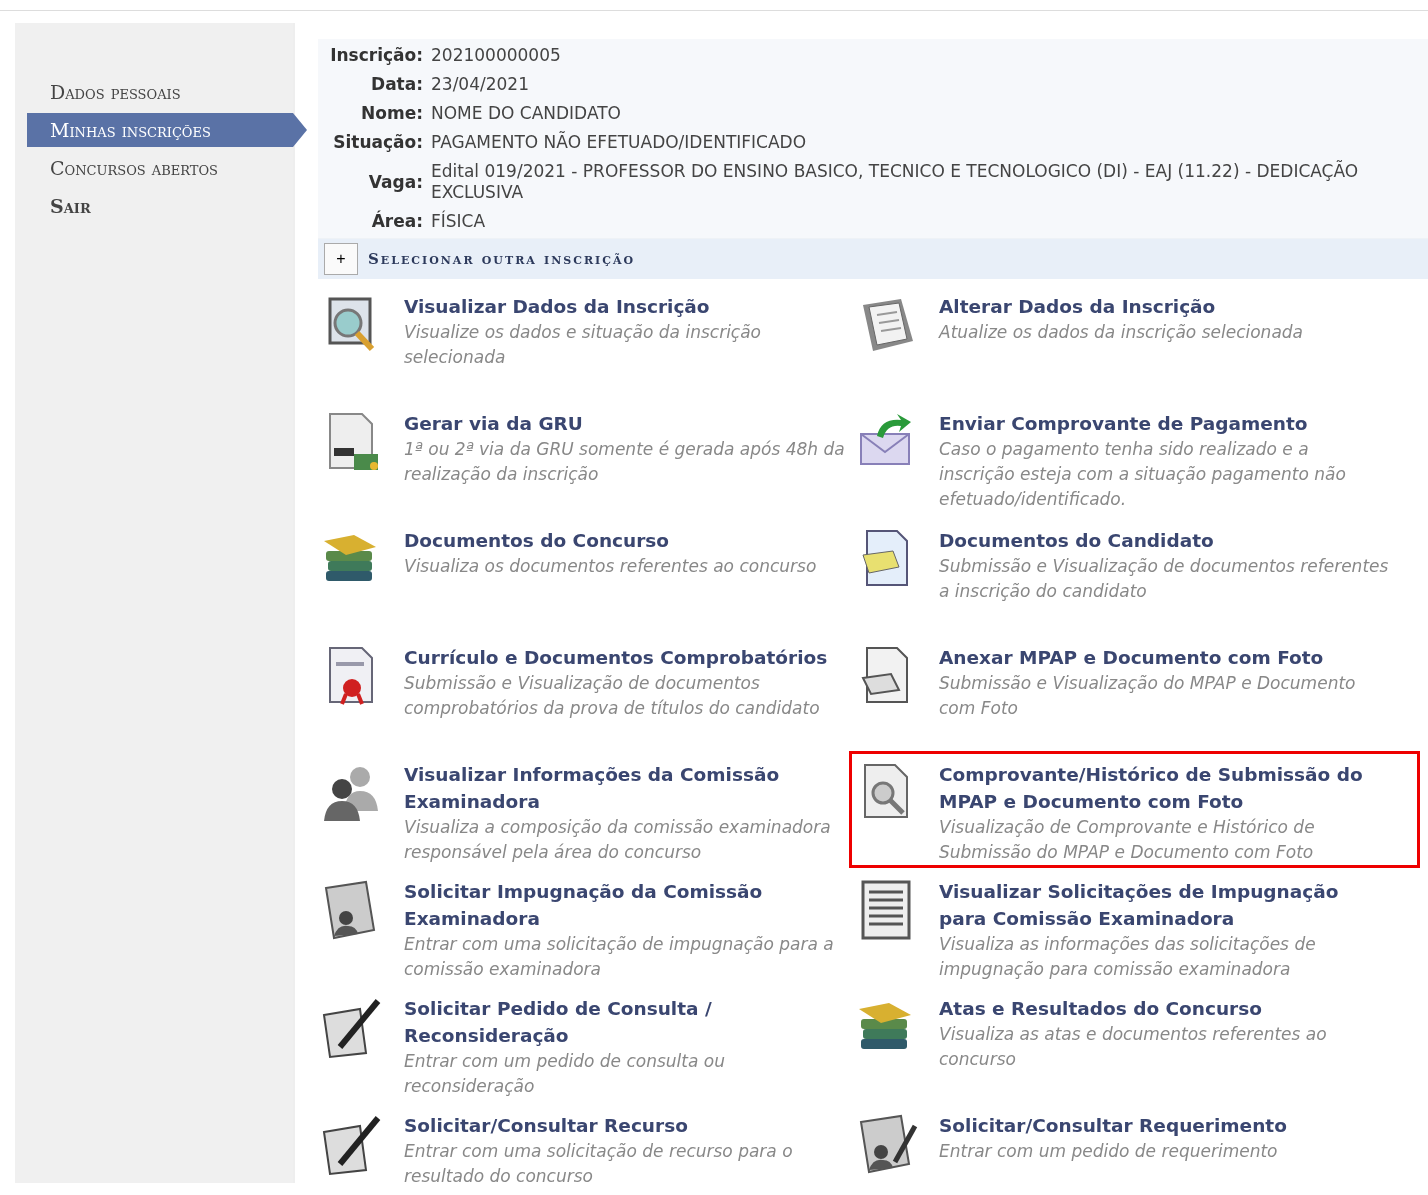 This screenshot has width=1428, height=1195. Describe the element at coordinates (459, 221) in the screenshot. I see `field-value: FÍSICA` at that location.